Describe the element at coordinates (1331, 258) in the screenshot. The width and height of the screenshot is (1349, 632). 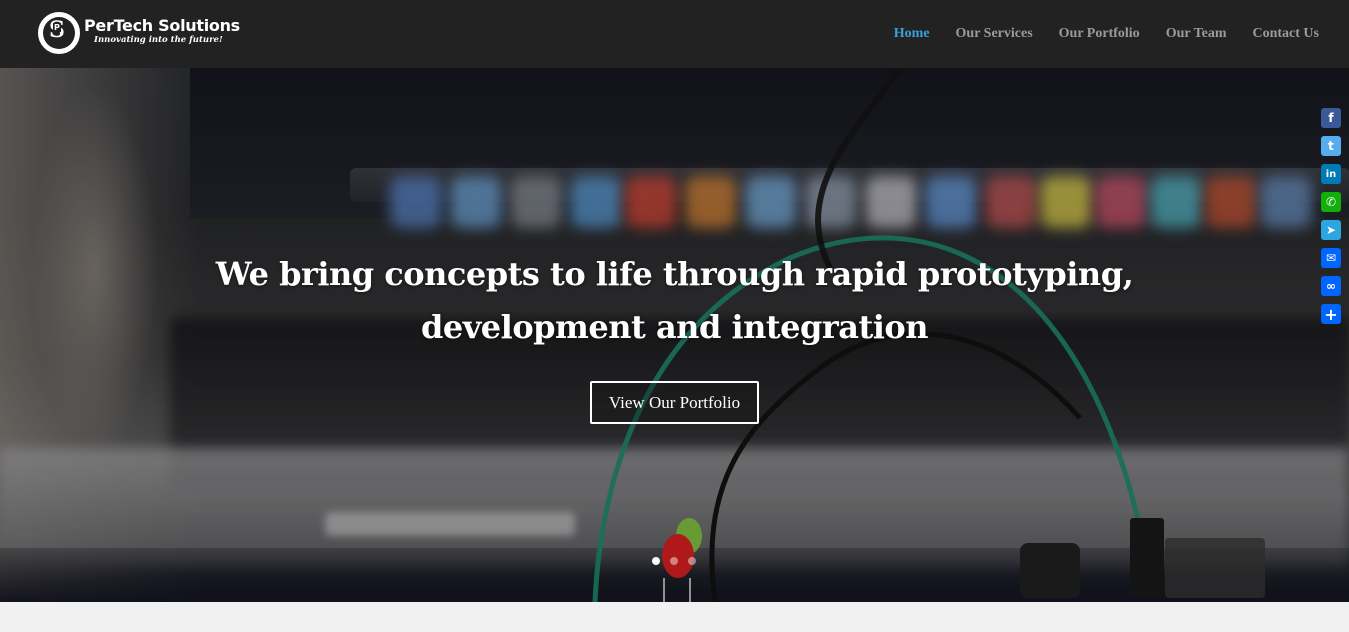
I see `email-icon: ✉` at that location.